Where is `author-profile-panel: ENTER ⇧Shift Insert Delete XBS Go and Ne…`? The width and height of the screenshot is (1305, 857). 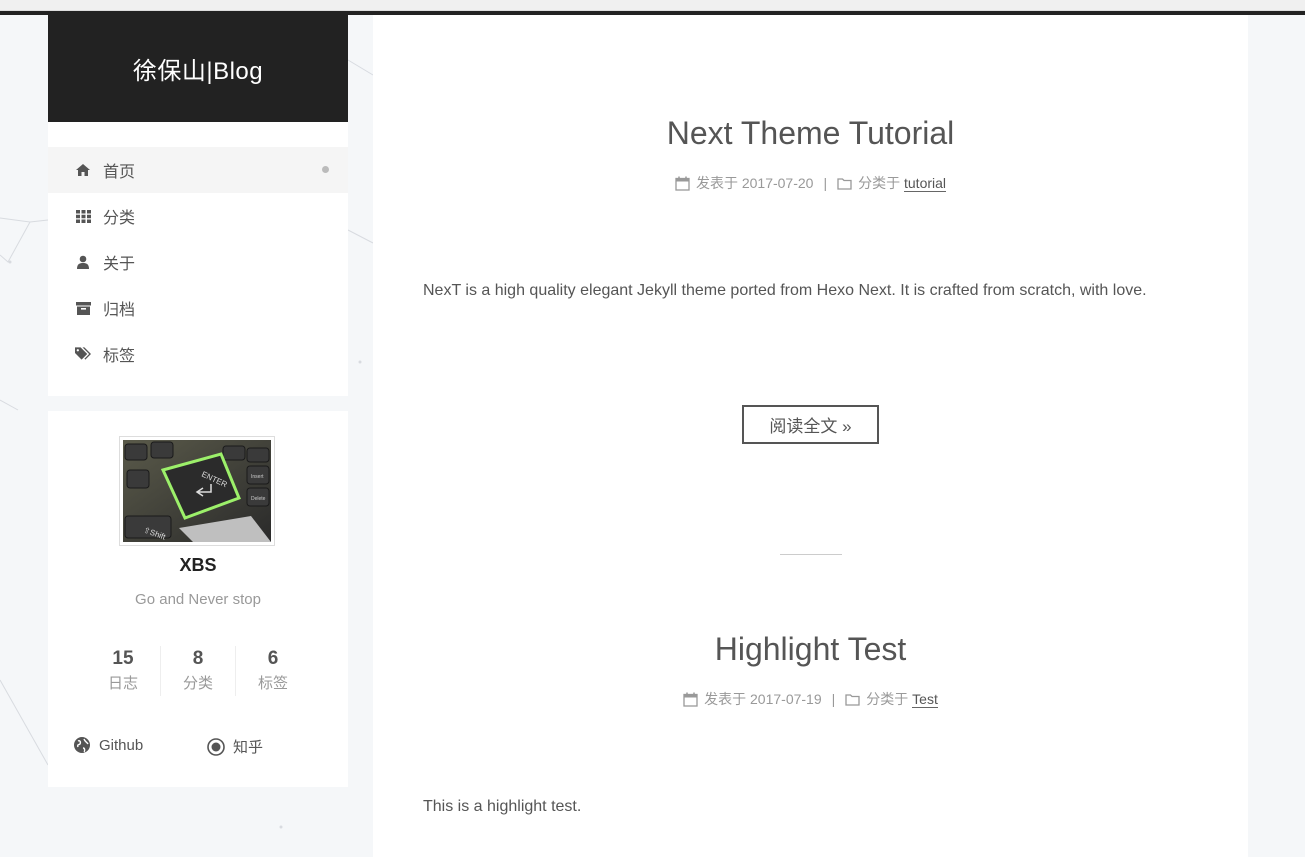 author-profile-panel: ENTER ⇧Shift Insert Delete XBS Go and Ne… is located at coordinates (198, 599).